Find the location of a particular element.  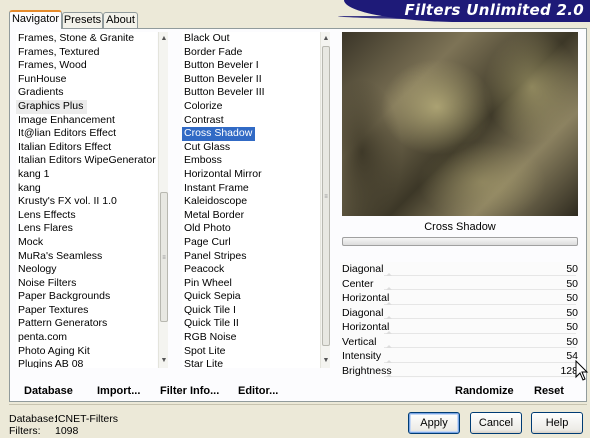

filter-item: RGB Noise is located at coordinates (251, 338).